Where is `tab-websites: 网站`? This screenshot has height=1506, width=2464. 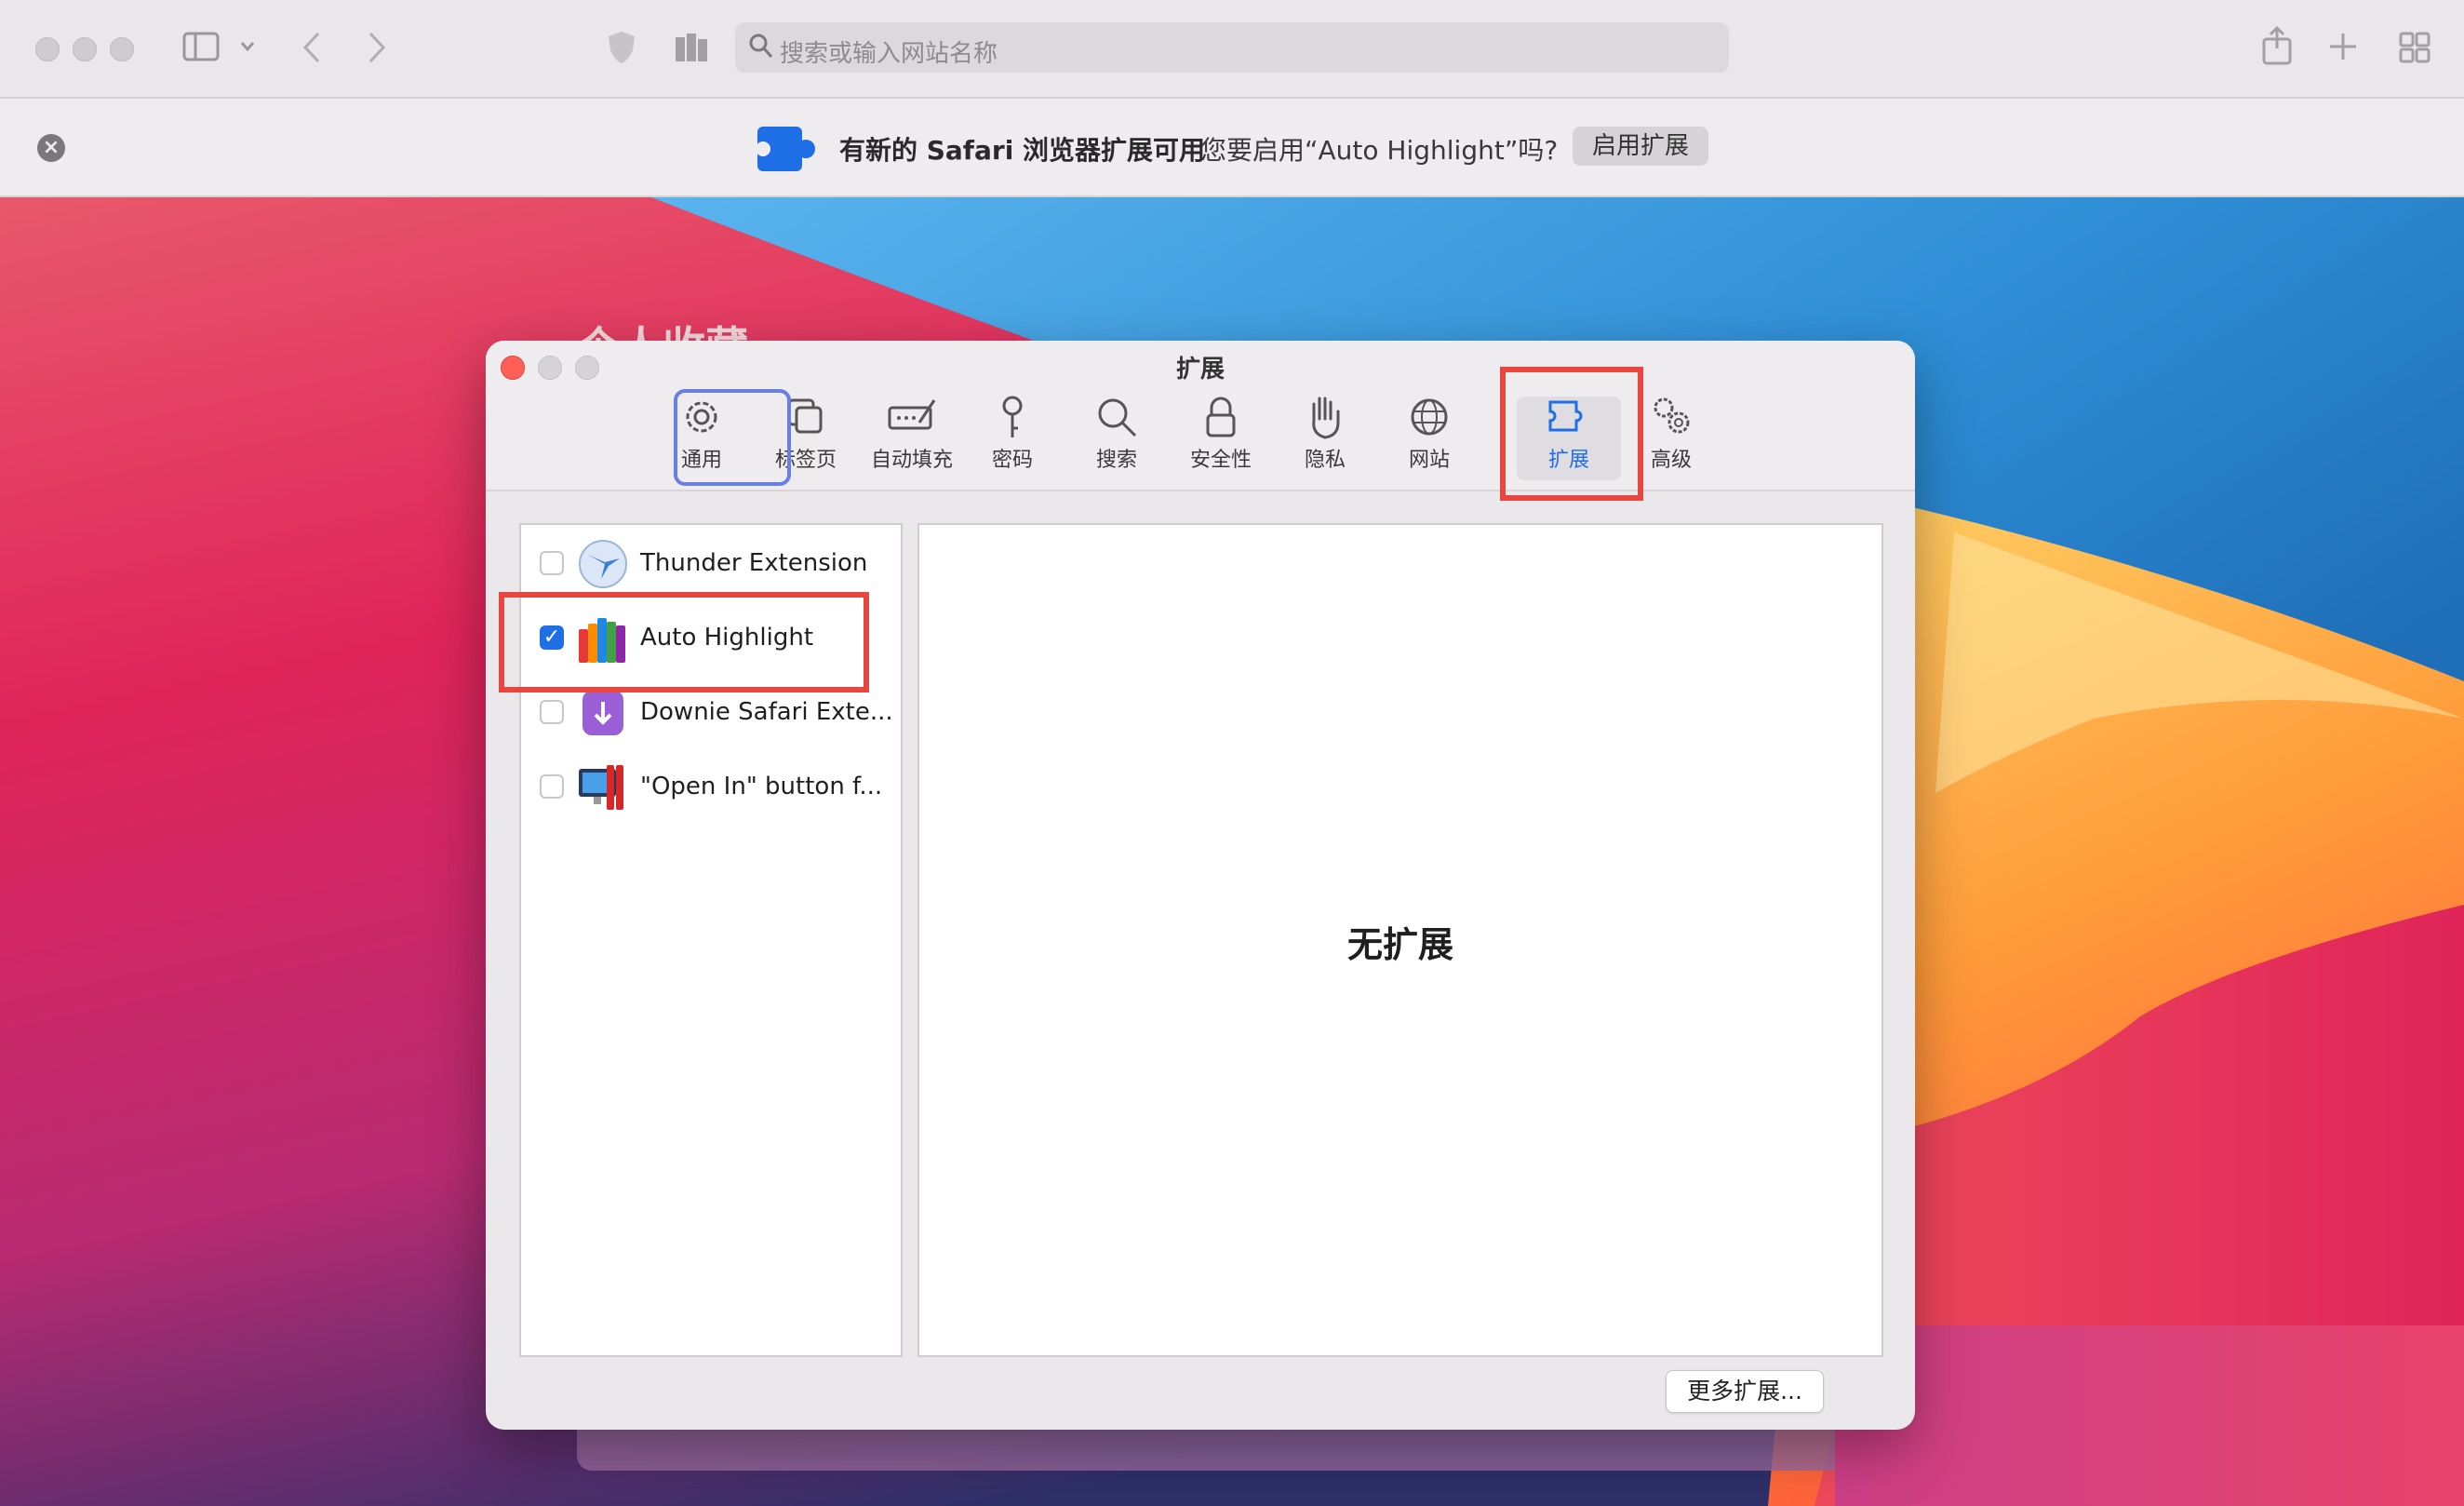
tab-websites: 网站 is located at coordinates (1429, 433).